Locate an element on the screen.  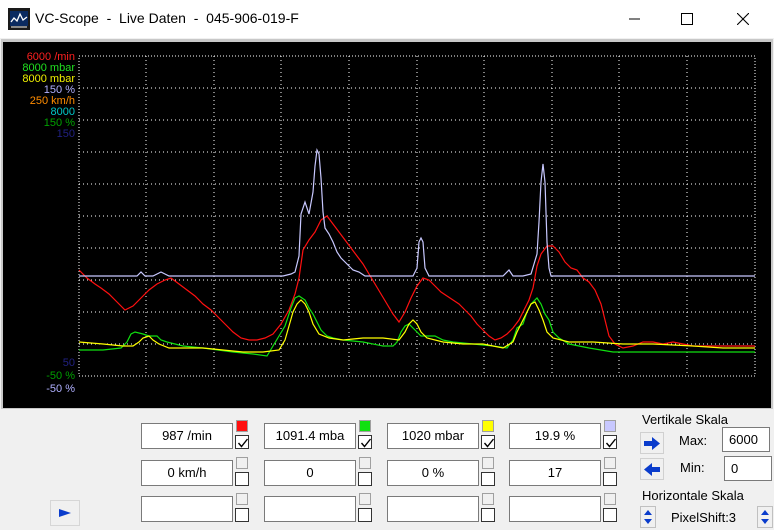
minimize-button is located at coordinates (635, 19).